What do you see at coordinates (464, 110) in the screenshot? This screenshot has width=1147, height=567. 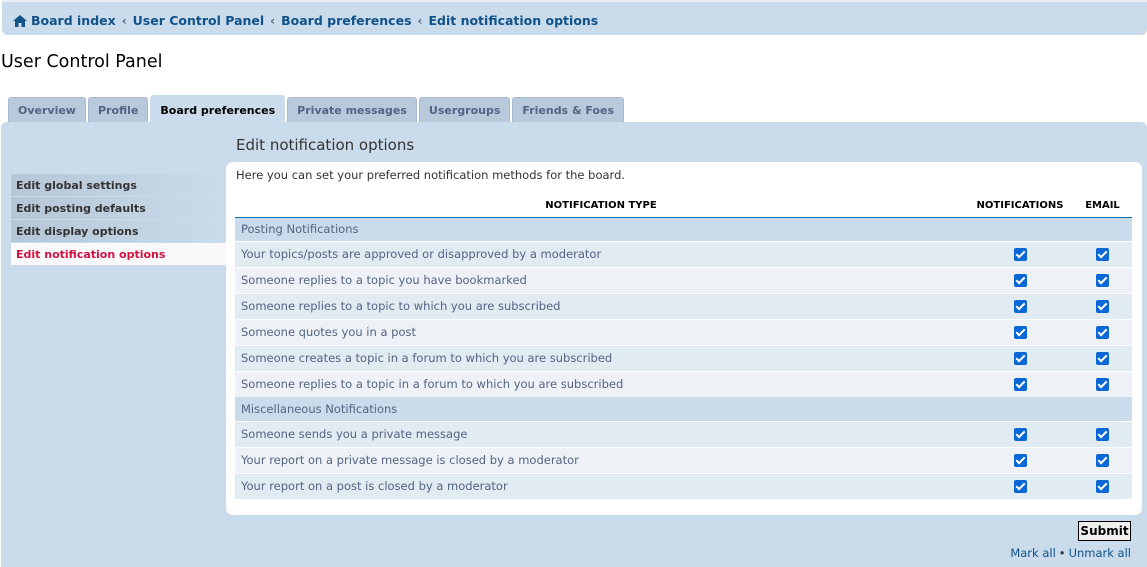 I see `tab-usergroups: Usergroups` at bounding box center [464, 110].